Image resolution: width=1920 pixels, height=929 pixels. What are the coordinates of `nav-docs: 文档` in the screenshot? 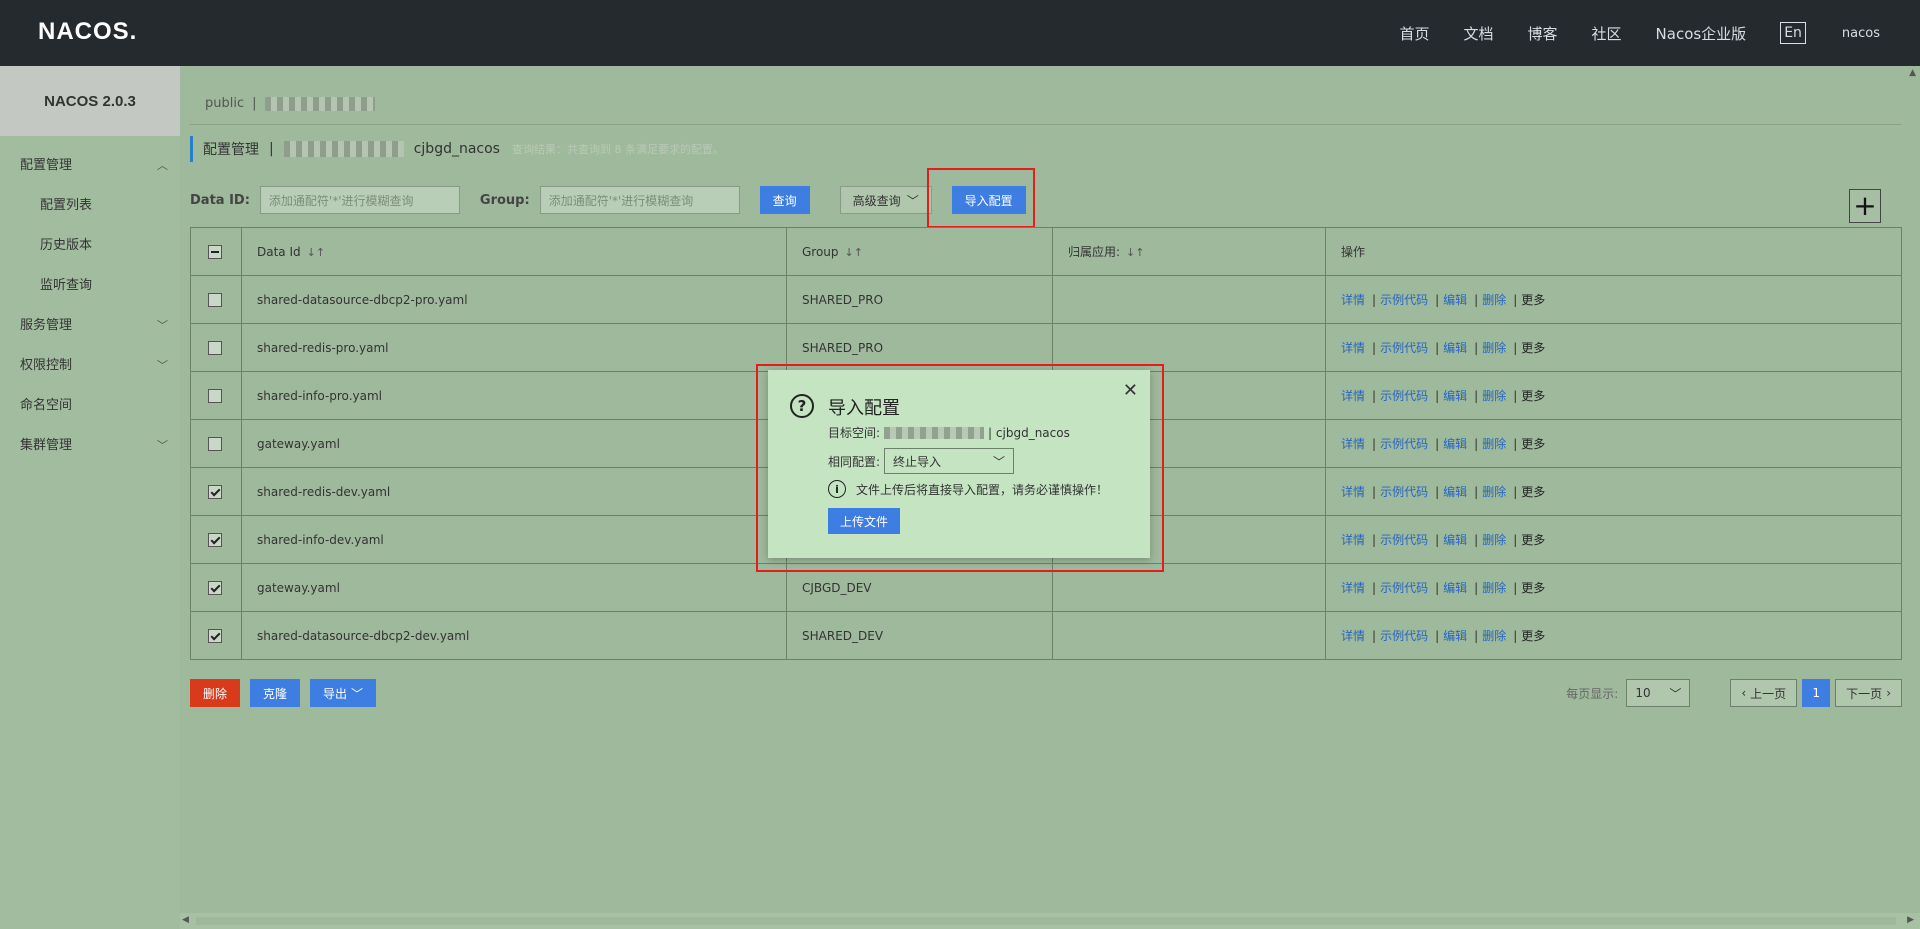 It's located at (1478, 33).